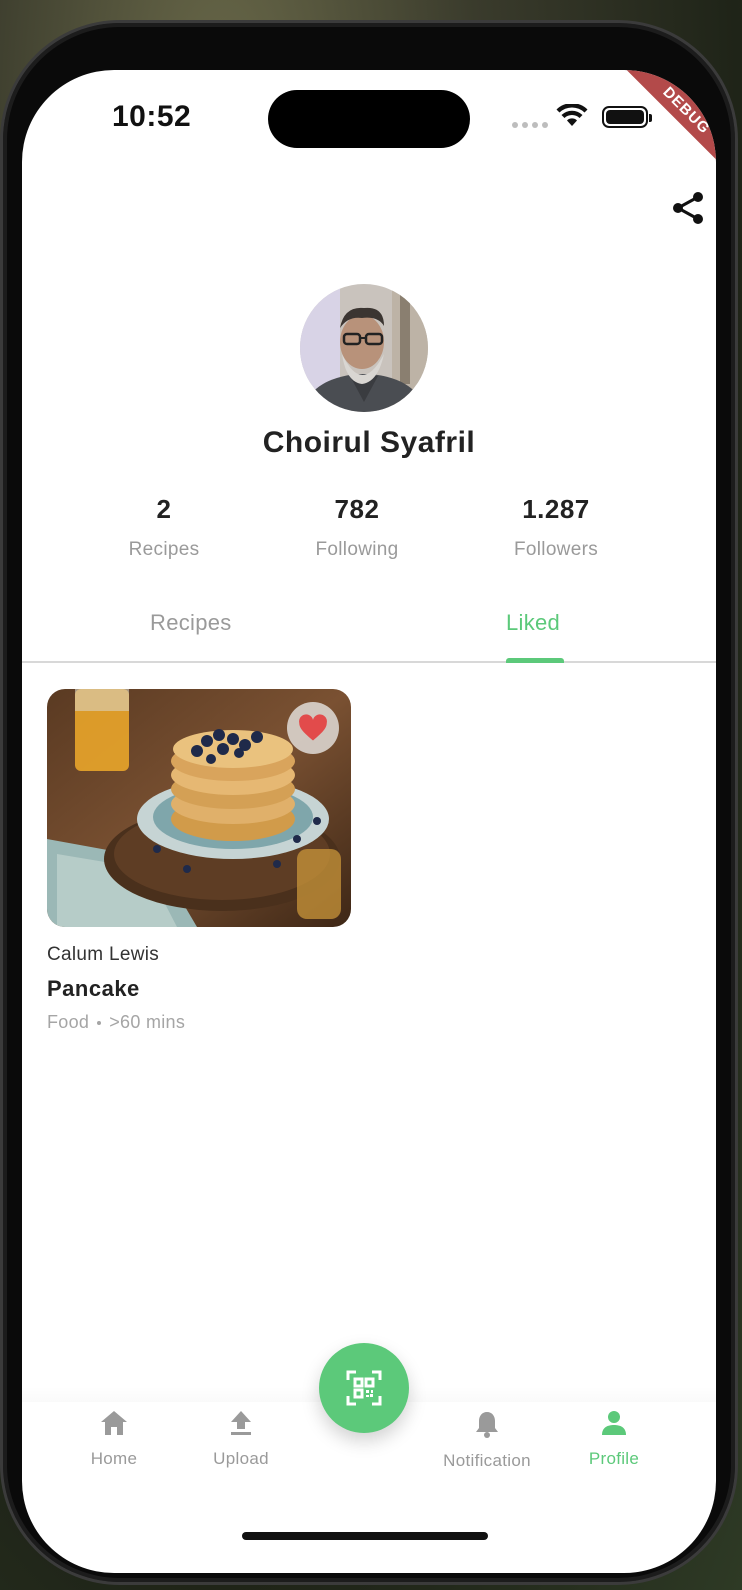 The height and width of the screenshot is (1590, 742). What do you see at coordinates (68, 1022) in the screenshot?
I see `recipe-category: Food` at bounding box center [68, 1022].